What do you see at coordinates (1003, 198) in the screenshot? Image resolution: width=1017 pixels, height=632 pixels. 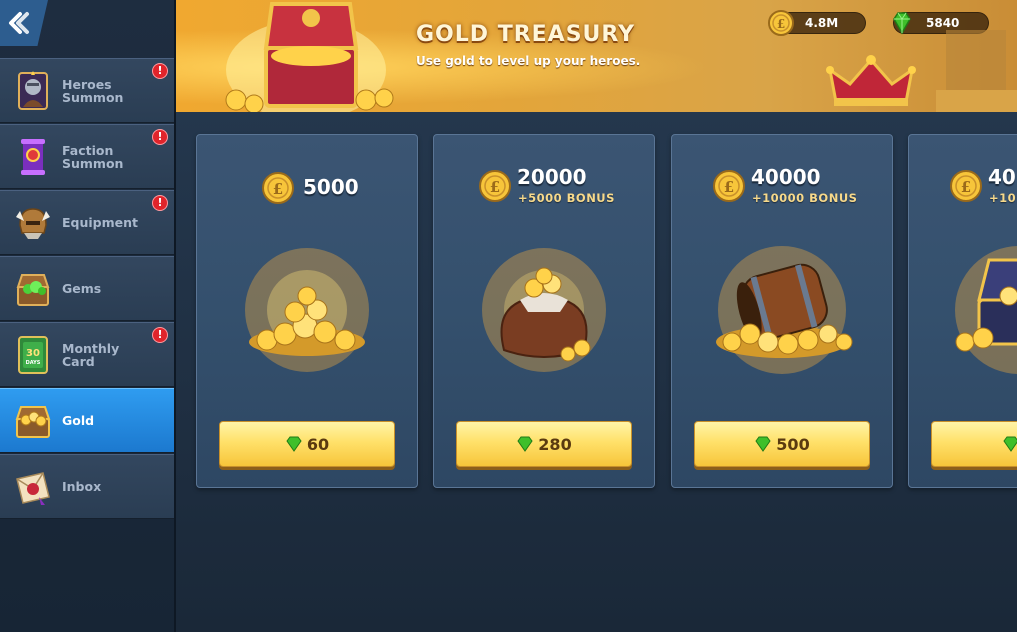 I see `offer-bonus: +10` at bounding box center [1003, 198].